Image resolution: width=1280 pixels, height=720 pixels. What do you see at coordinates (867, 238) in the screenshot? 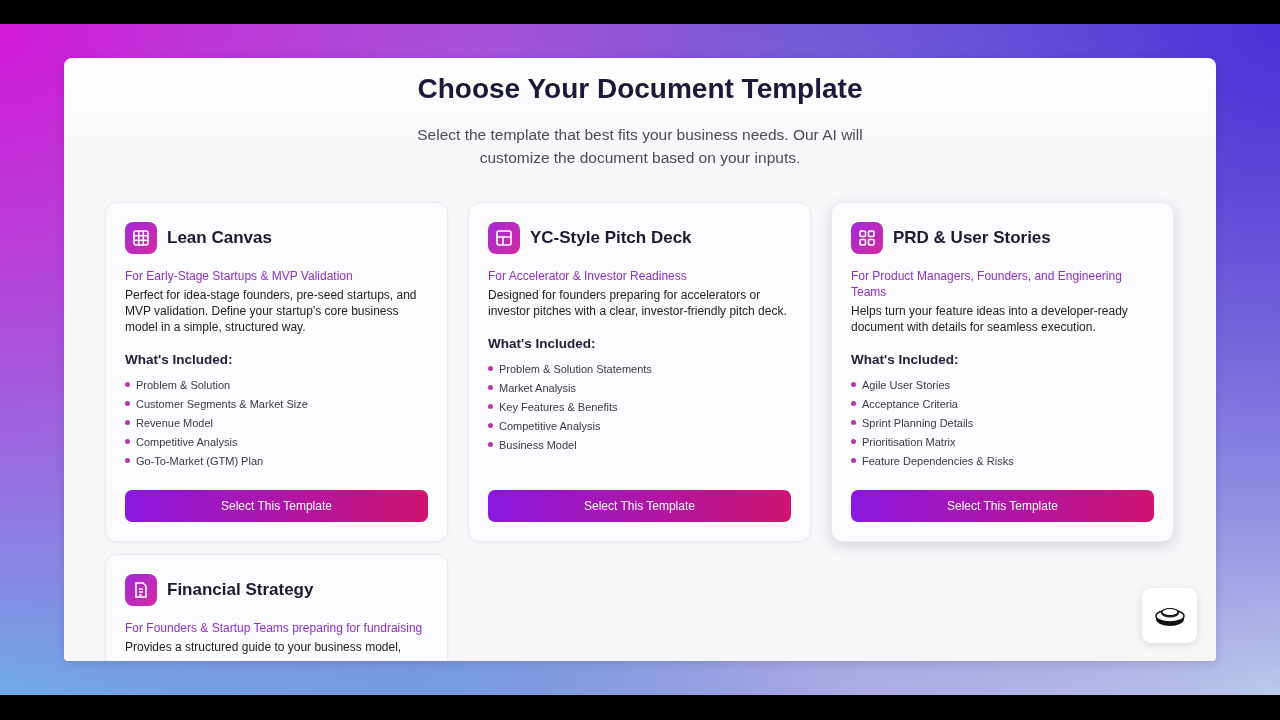
I see `squares-icon` at bounding box center [867, 238].